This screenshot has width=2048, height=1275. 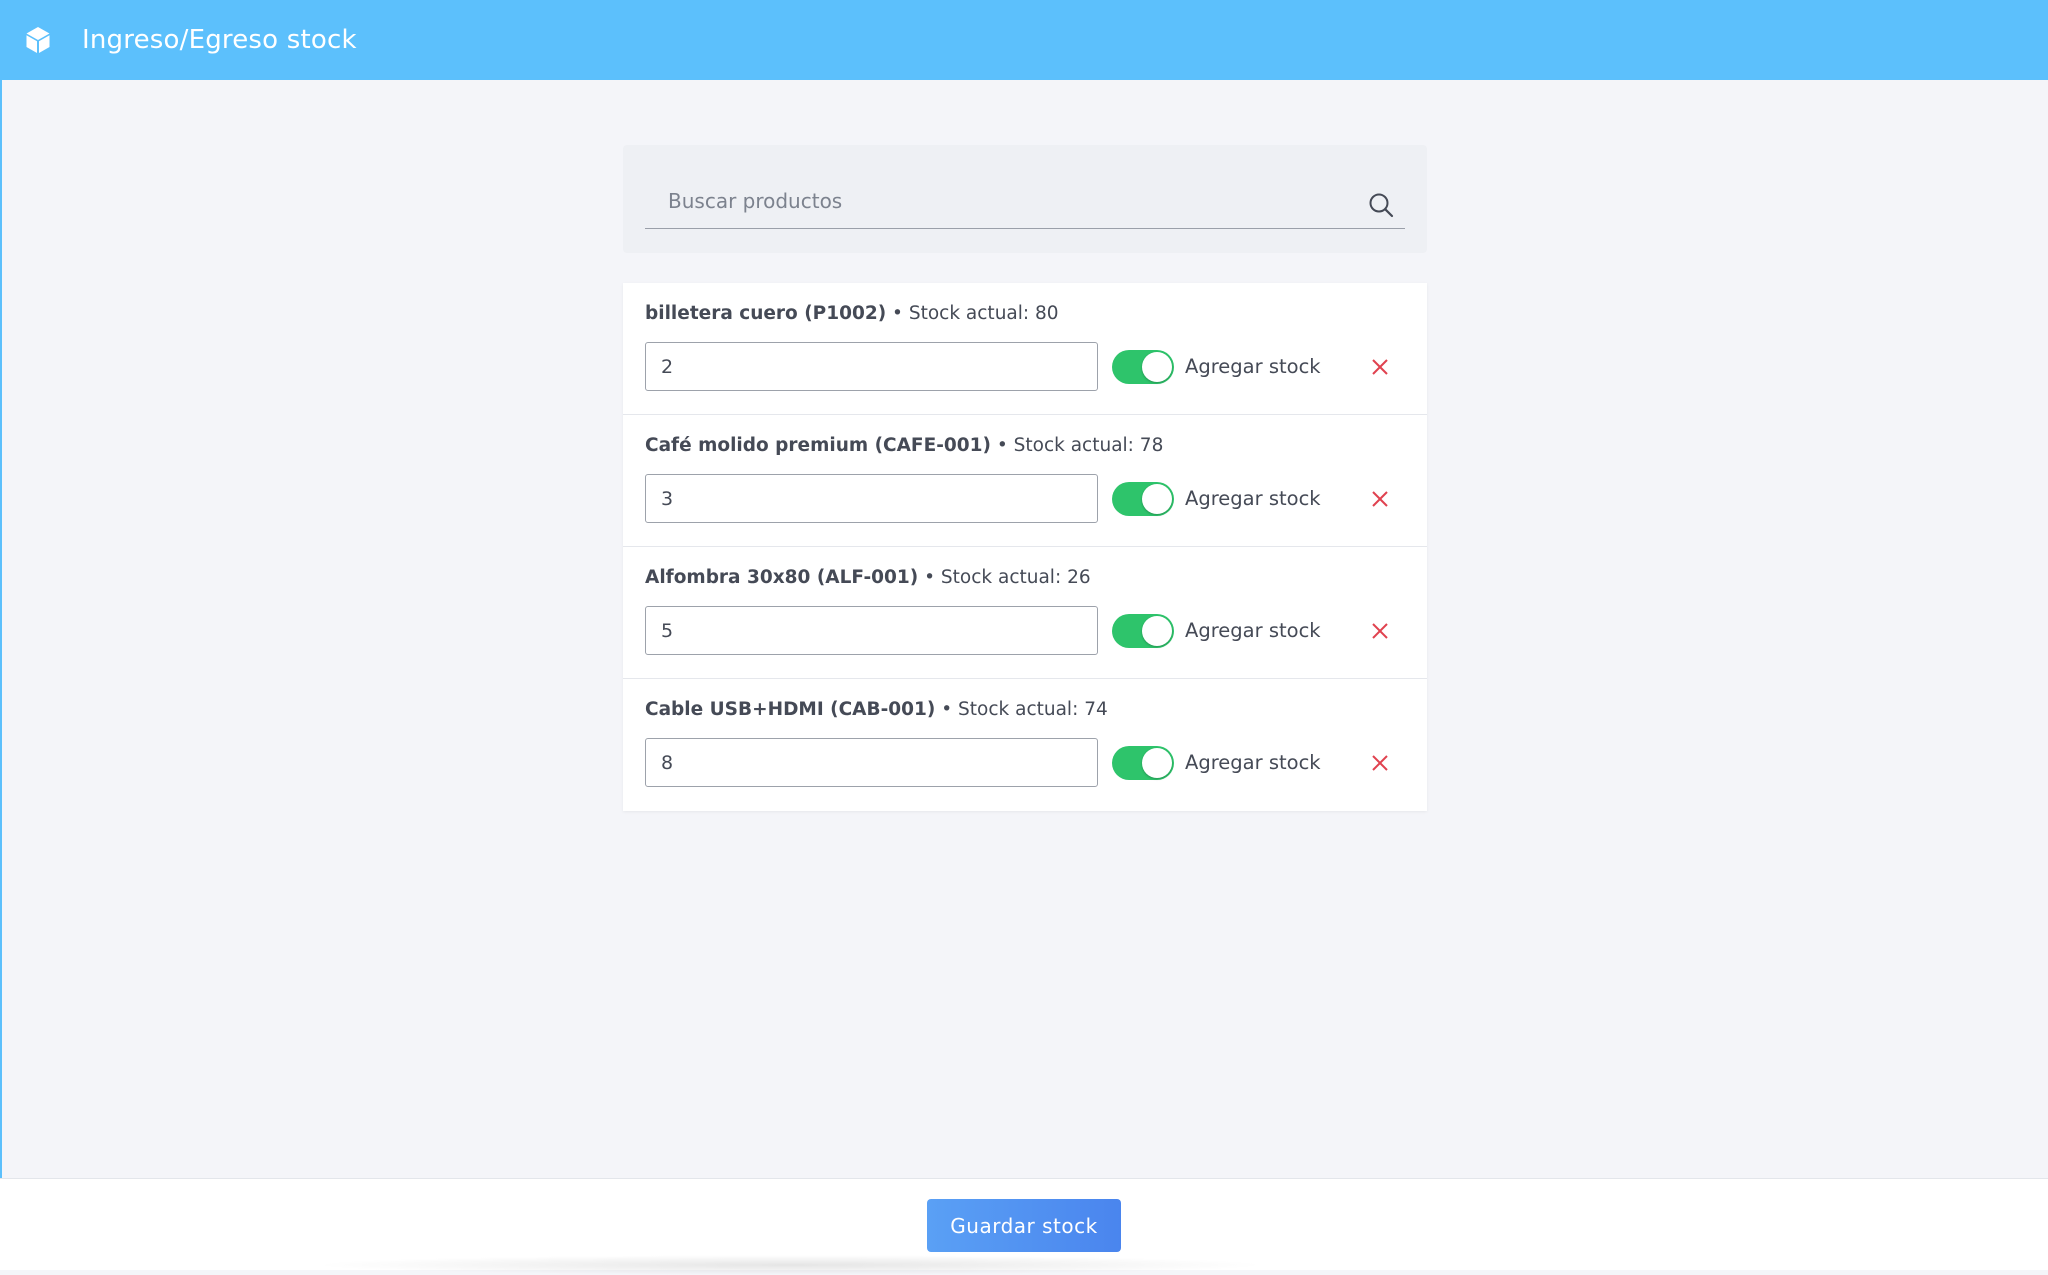 What do you see at coordinates (790, 709) in the screenshot?
I see `product-name: Cable USB+HDMI (CAB-001)` at bounding box center [790, 709].